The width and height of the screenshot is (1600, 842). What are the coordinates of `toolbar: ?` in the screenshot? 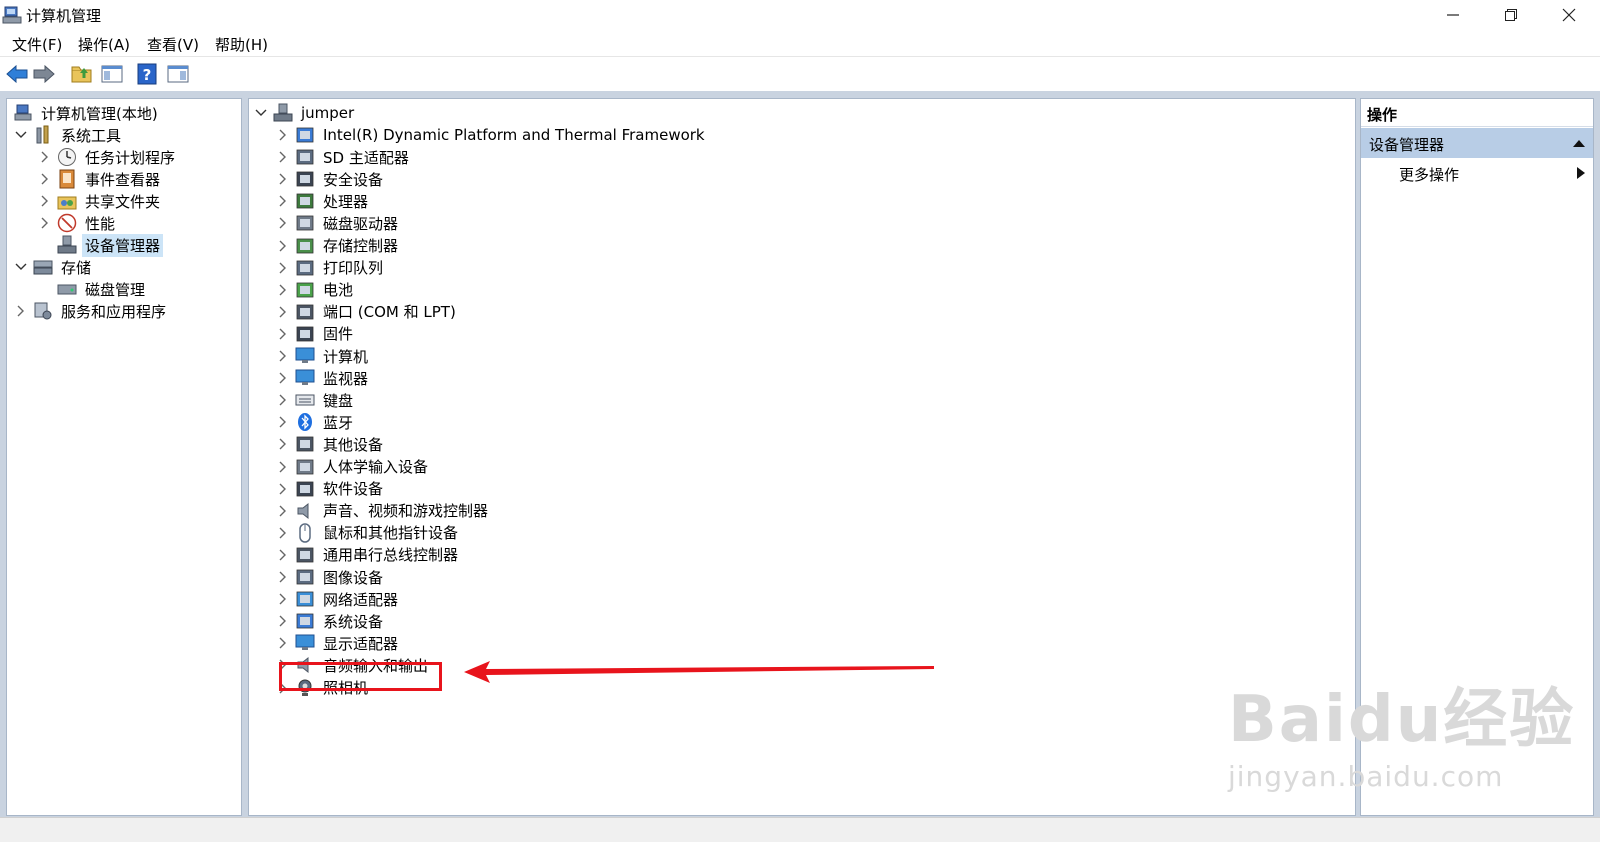 It's located at (800, 74).